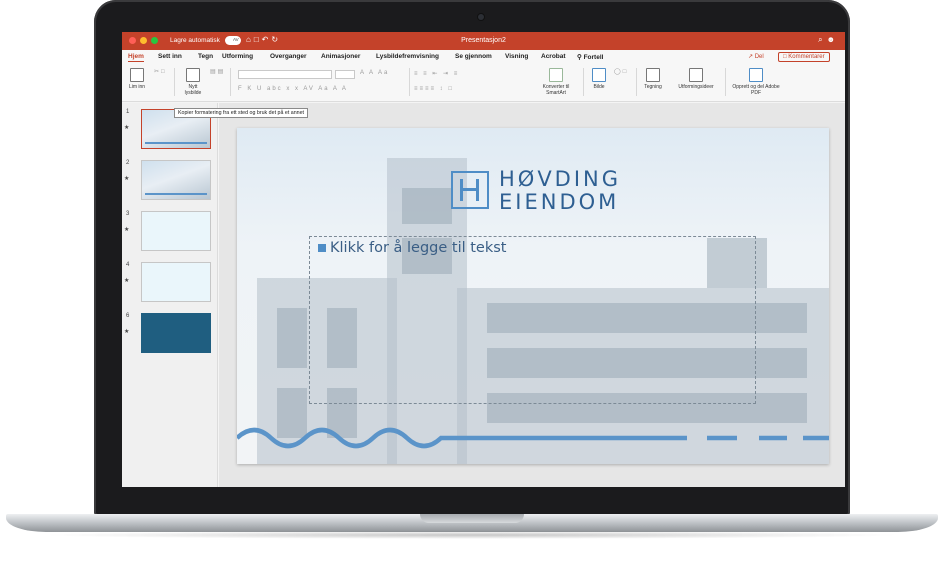 The image size is (944, 561). I want to click on layout-icons: ▤▤, so click(217, 71).